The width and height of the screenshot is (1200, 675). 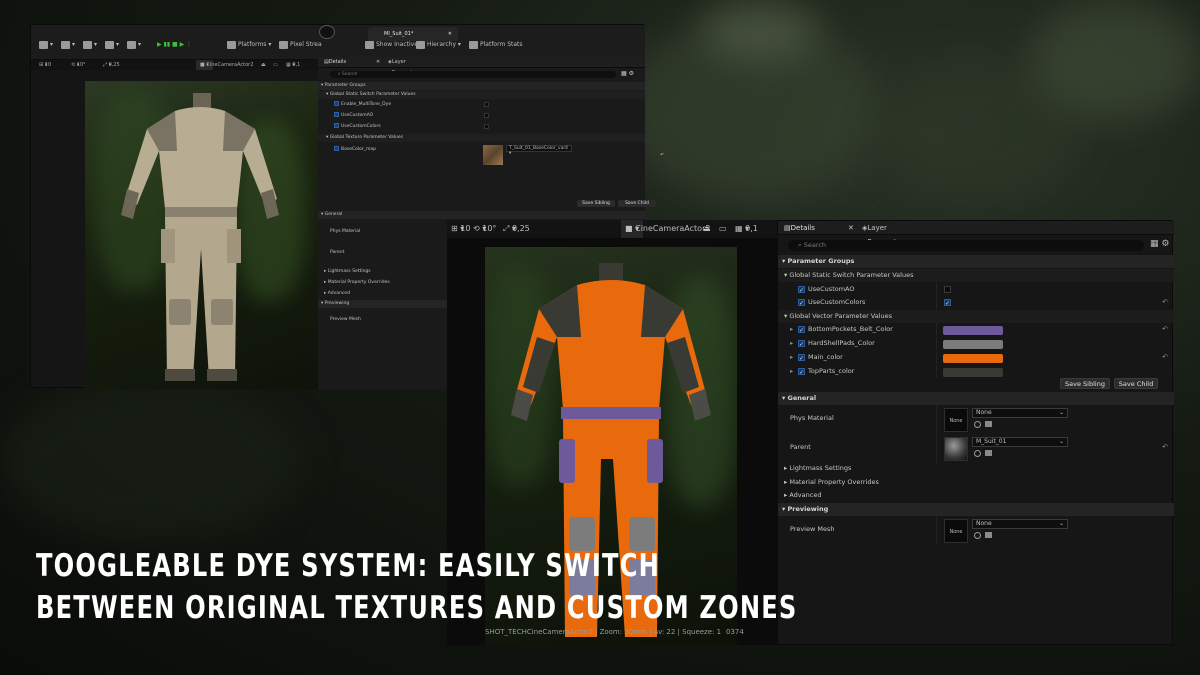 What do you see at coordinates (481, 116) in the screenshot?
I see `switch-row: UseCustomAO` at bounding box center [481, 116].